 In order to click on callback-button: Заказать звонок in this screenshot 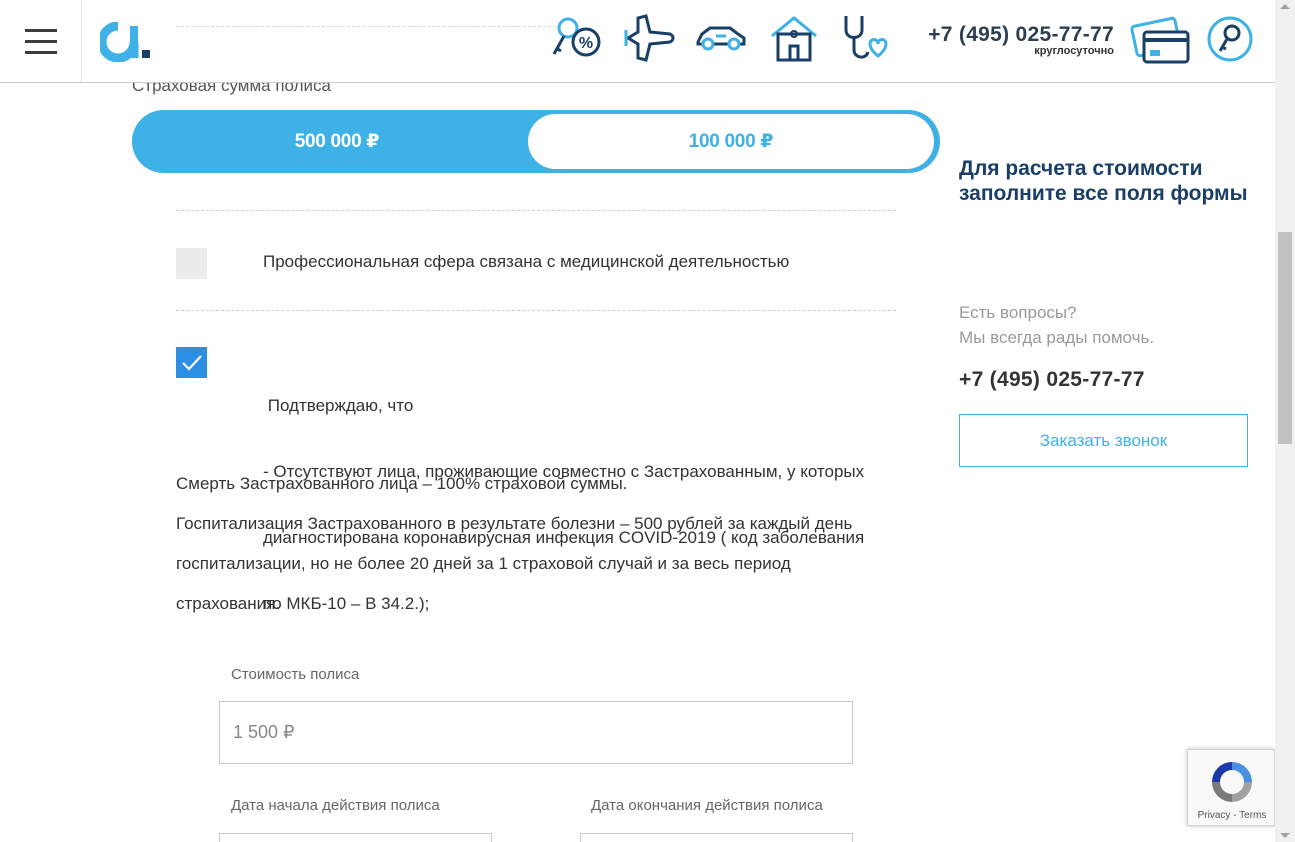, I will do `click(1103, 440)`.